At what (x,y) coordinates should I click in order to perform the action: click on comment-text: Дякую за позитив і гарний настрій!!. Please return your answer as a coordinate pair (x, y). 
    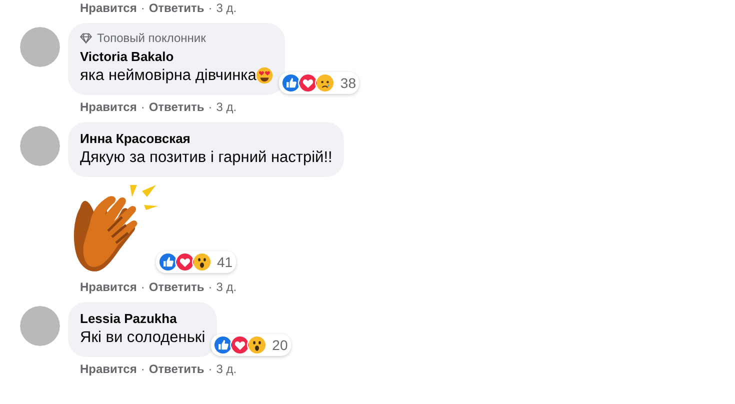
    Looking at the image, I should click on (206, 158).